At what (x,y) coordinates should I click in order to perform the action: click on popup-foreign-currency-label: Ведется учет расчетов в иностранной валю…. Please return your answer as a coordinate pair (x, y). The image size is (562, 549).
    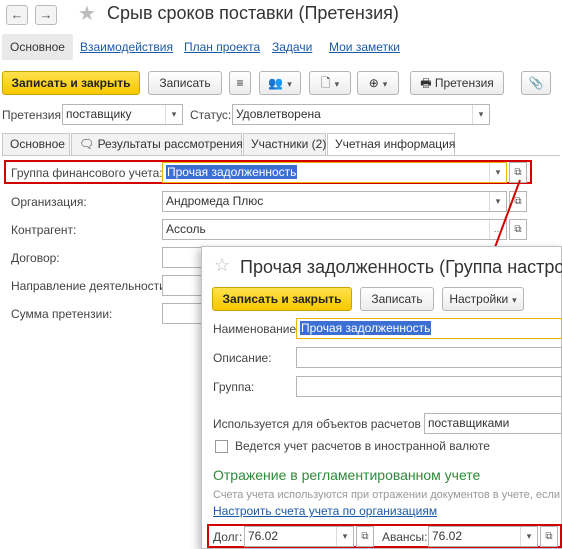
    Looking at the image, I should click on (362, 446).